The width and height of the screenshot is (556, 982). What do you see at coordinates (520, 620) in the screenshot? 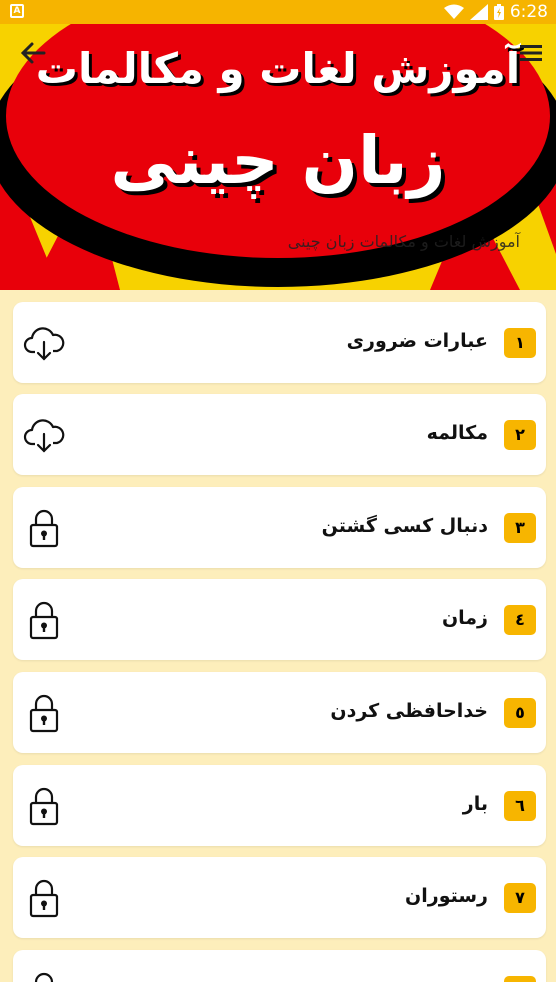
I see `lesson-number: ٤` at bounding box center [520, 620].